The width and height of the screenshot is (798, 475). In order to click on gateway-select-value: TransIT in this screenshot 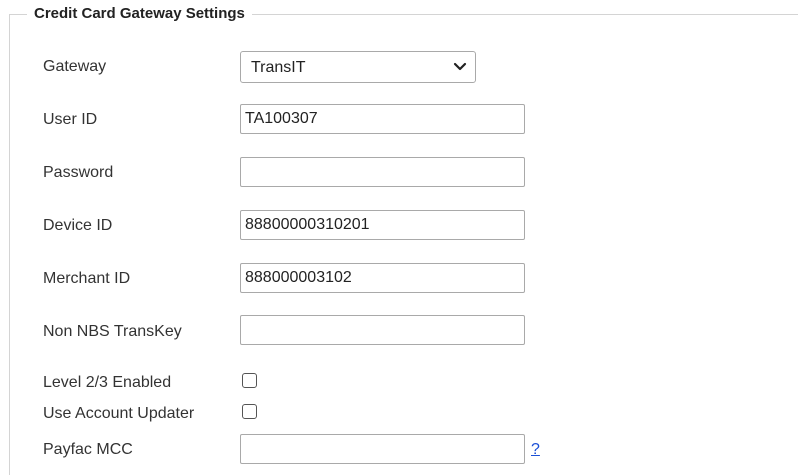, I will do `click(278, 67)`.